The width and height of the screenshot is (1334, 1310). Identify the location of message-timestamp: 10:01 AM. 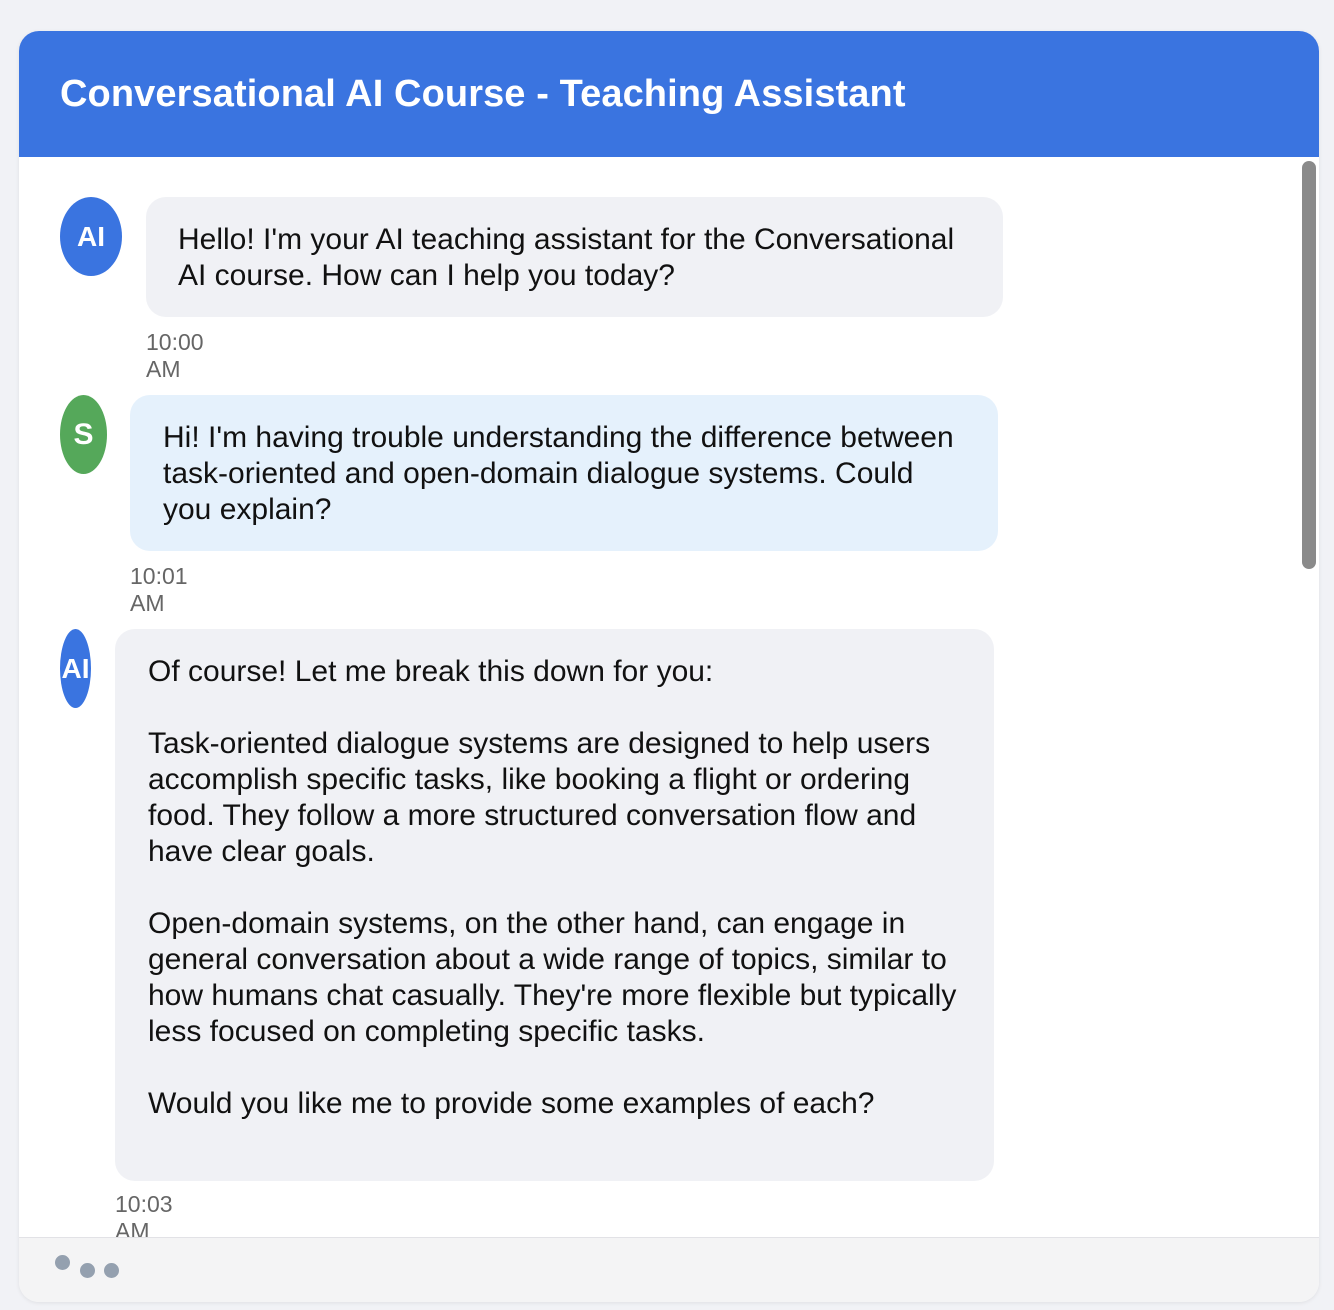
(159, 589).